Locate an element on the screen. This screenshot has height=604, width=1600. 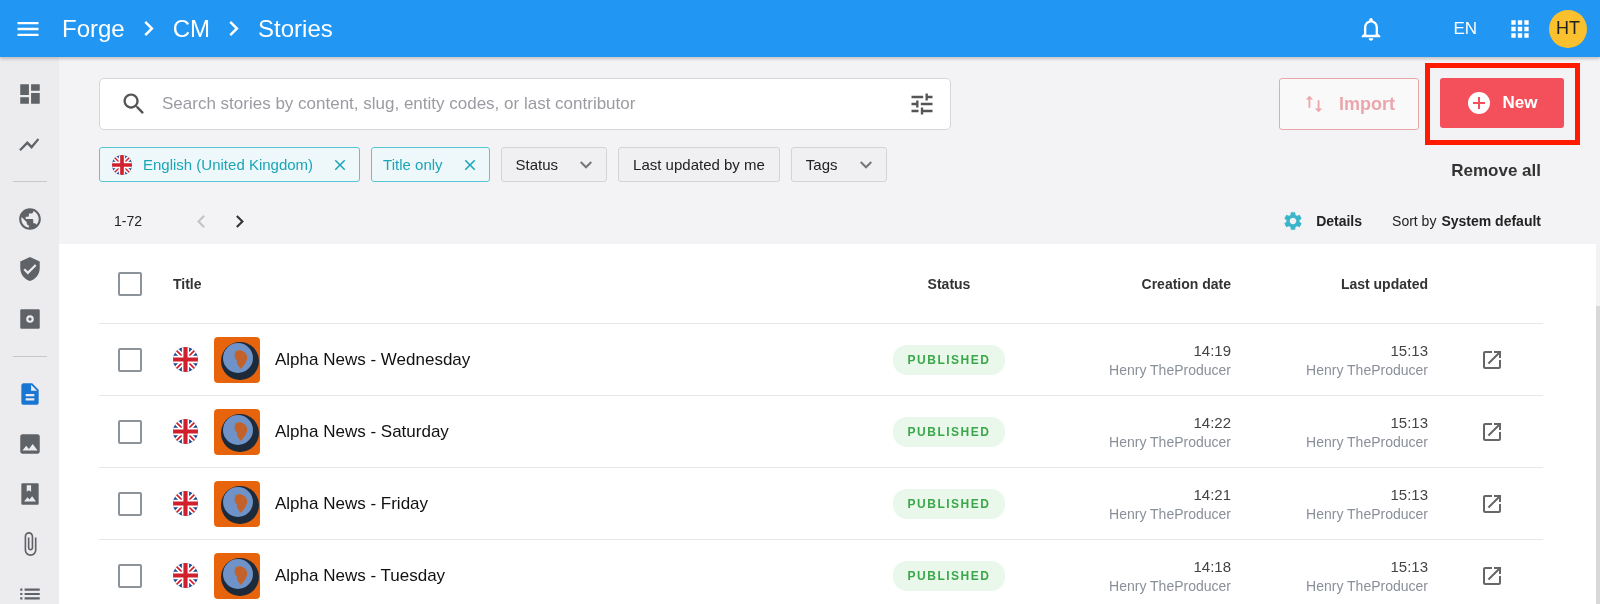
page-range: 1-72 is located at coordinates (128, 221).